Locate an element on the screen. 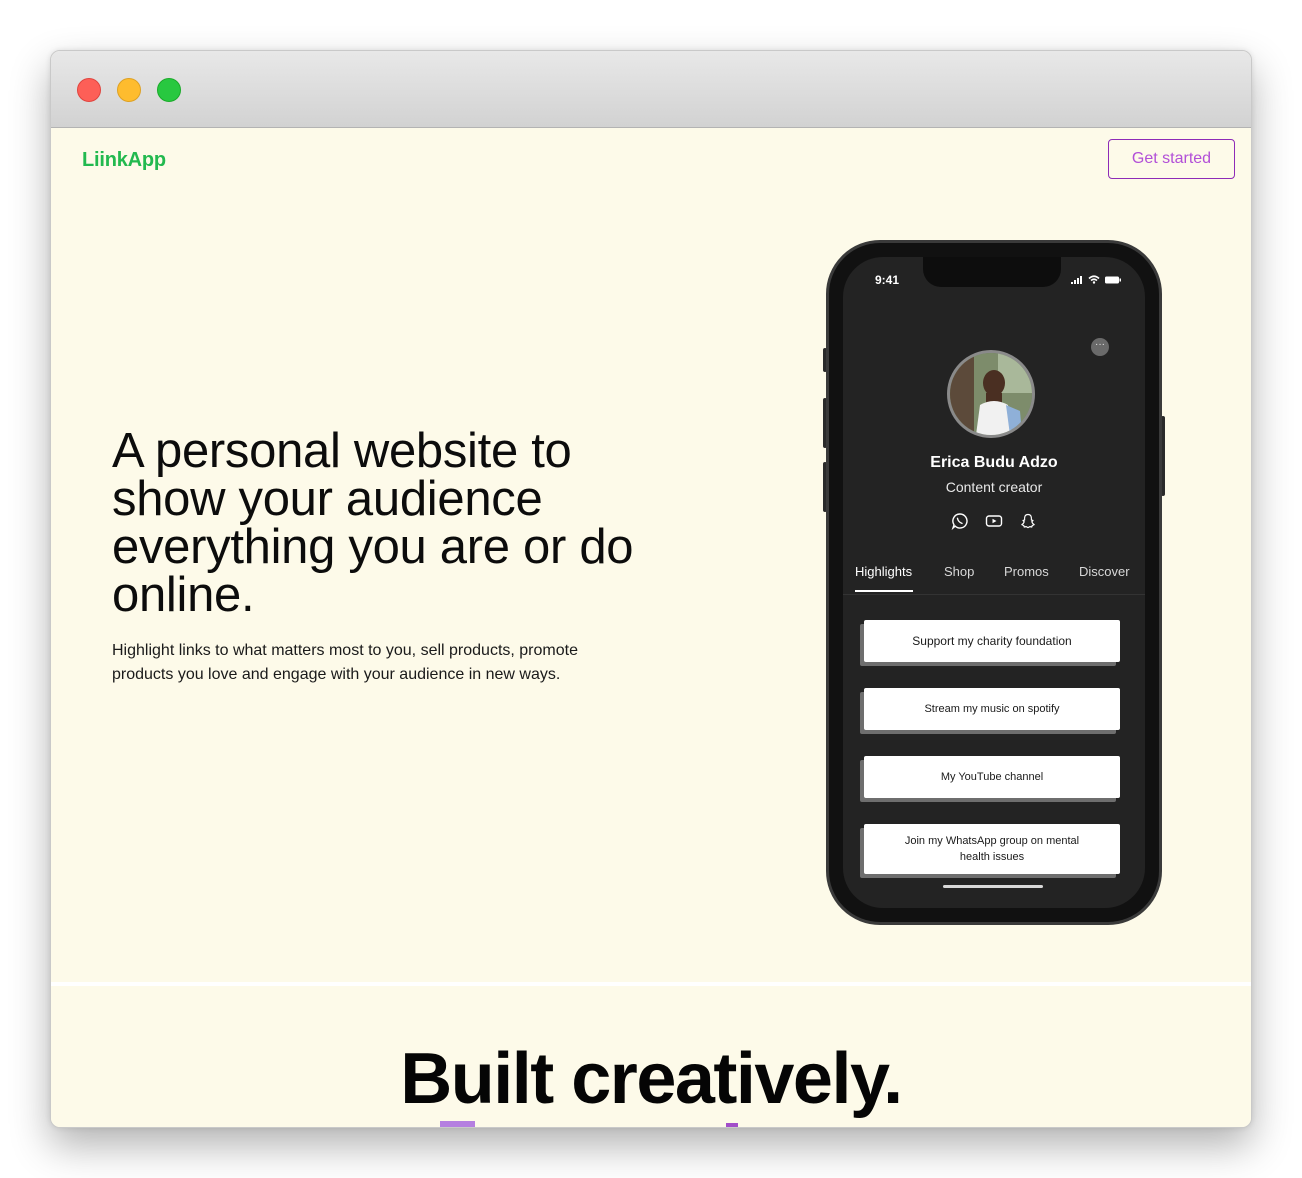 Image resolution: width=1302 pixels, height=1178 pixels. get-started-button: Get started is located at coordinates (1171, 159).